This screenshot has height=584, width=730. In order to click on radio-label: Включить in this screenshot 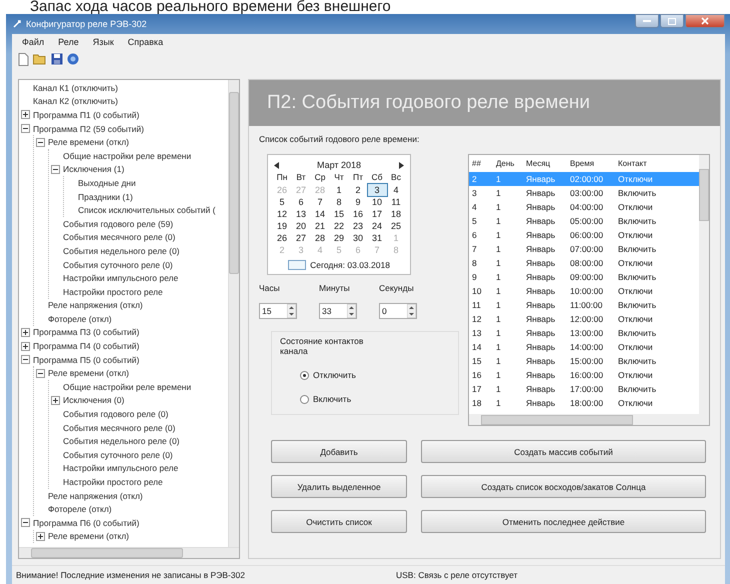, I will do `click(332, 399)`.